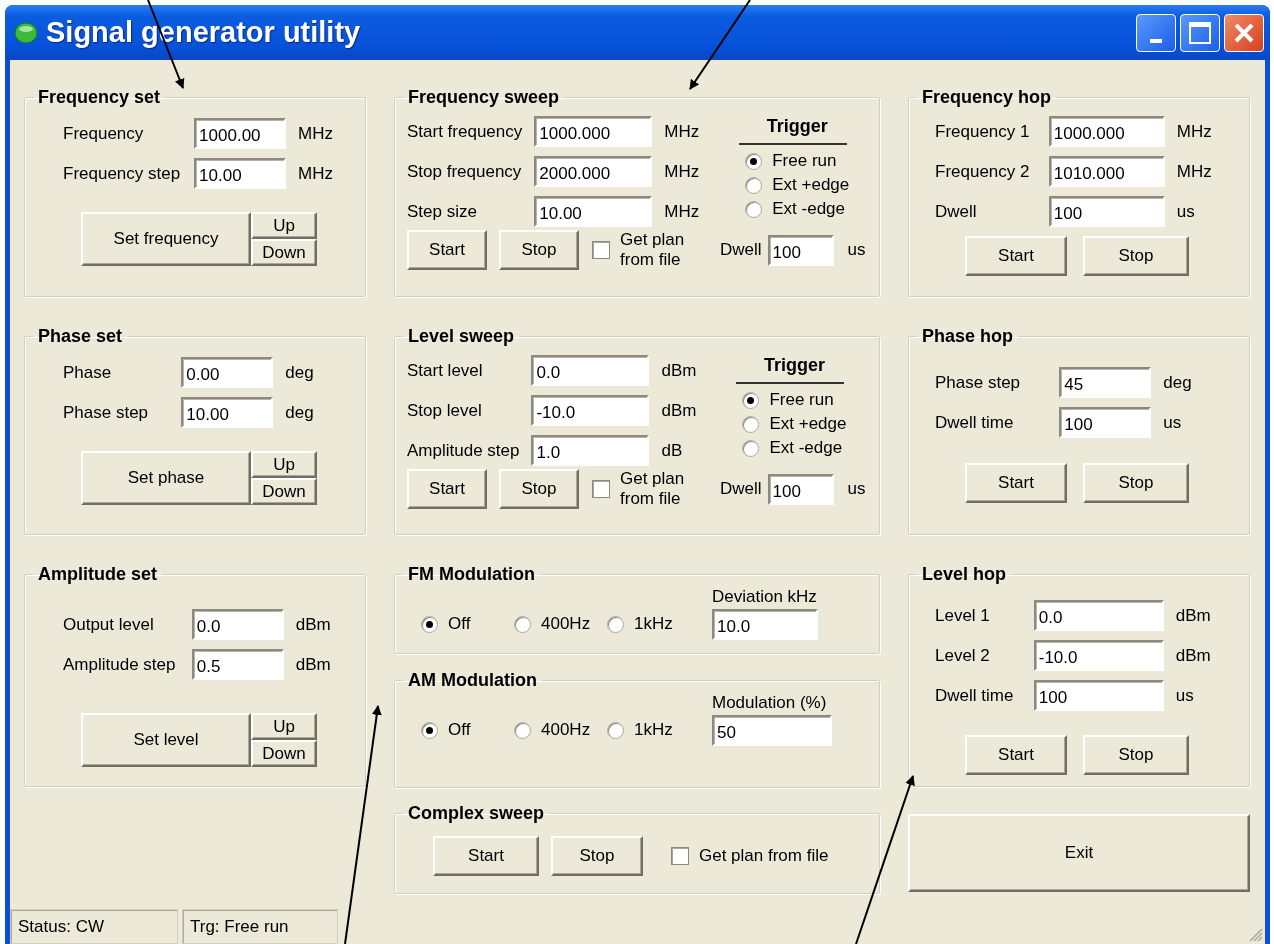 The width and height of the screenshot is (1274, 944). Describe the element at coordinates (166, 478) in the screenshot. I see `push-button: Set phase` at that location.